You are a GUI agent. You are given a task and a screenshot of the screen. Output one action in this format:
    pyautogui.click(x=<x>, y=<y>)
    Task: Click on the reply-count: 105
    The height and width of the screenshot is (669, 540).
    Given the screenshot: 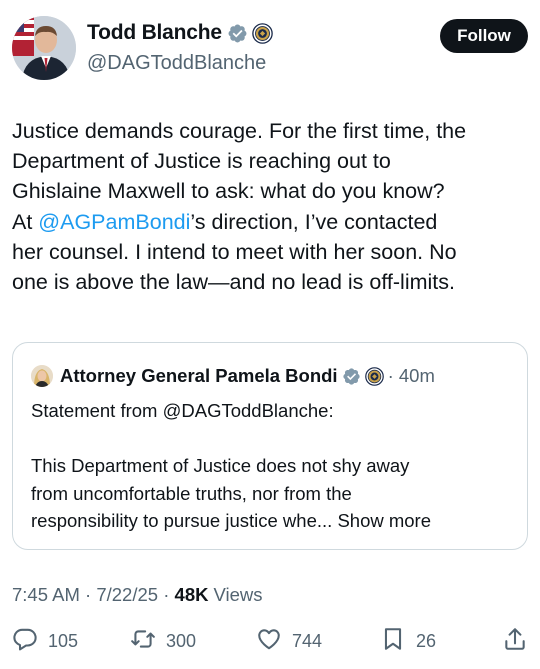 What is the action you would take?
    pyautogui.click(x=63, y=640)
    